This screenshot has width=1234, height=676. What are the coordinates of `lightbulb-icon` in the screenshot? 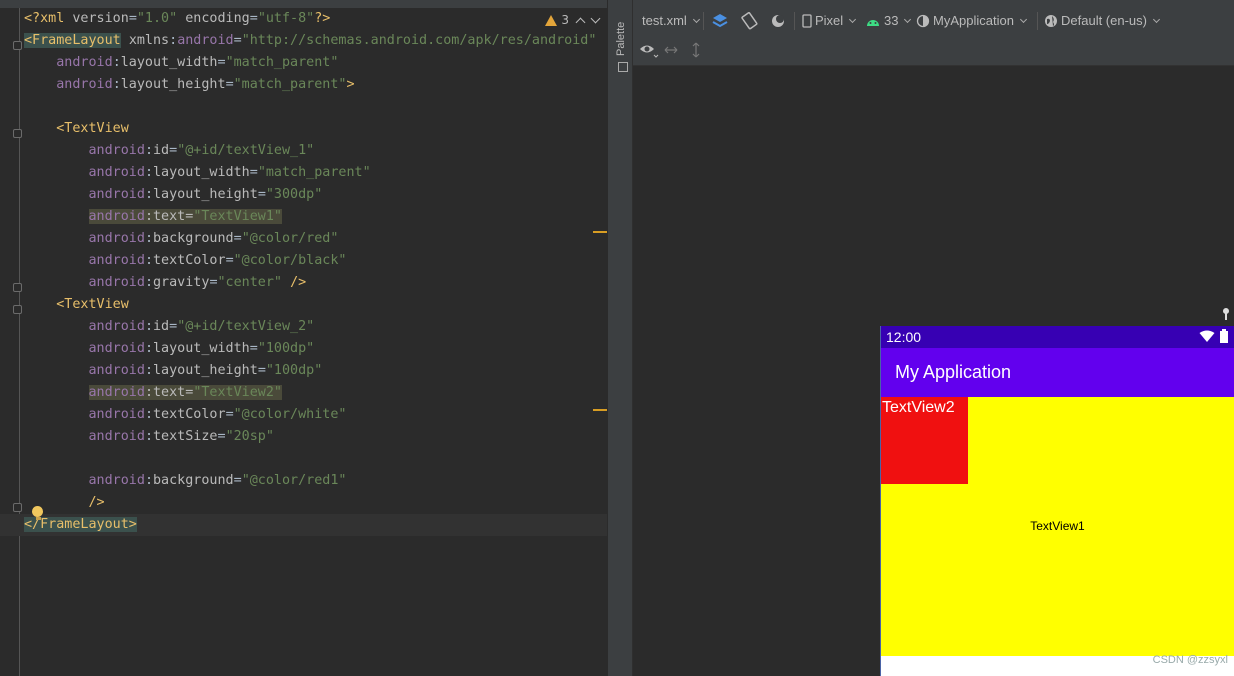 It's located at (38, 513).